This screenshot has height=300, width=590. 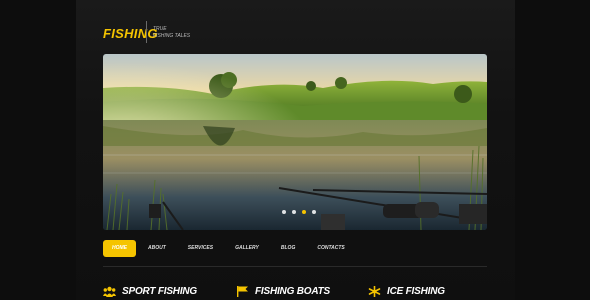 I want to click on feature-sport-fishing: SPORT FISHING, so click(x=150, y=291).